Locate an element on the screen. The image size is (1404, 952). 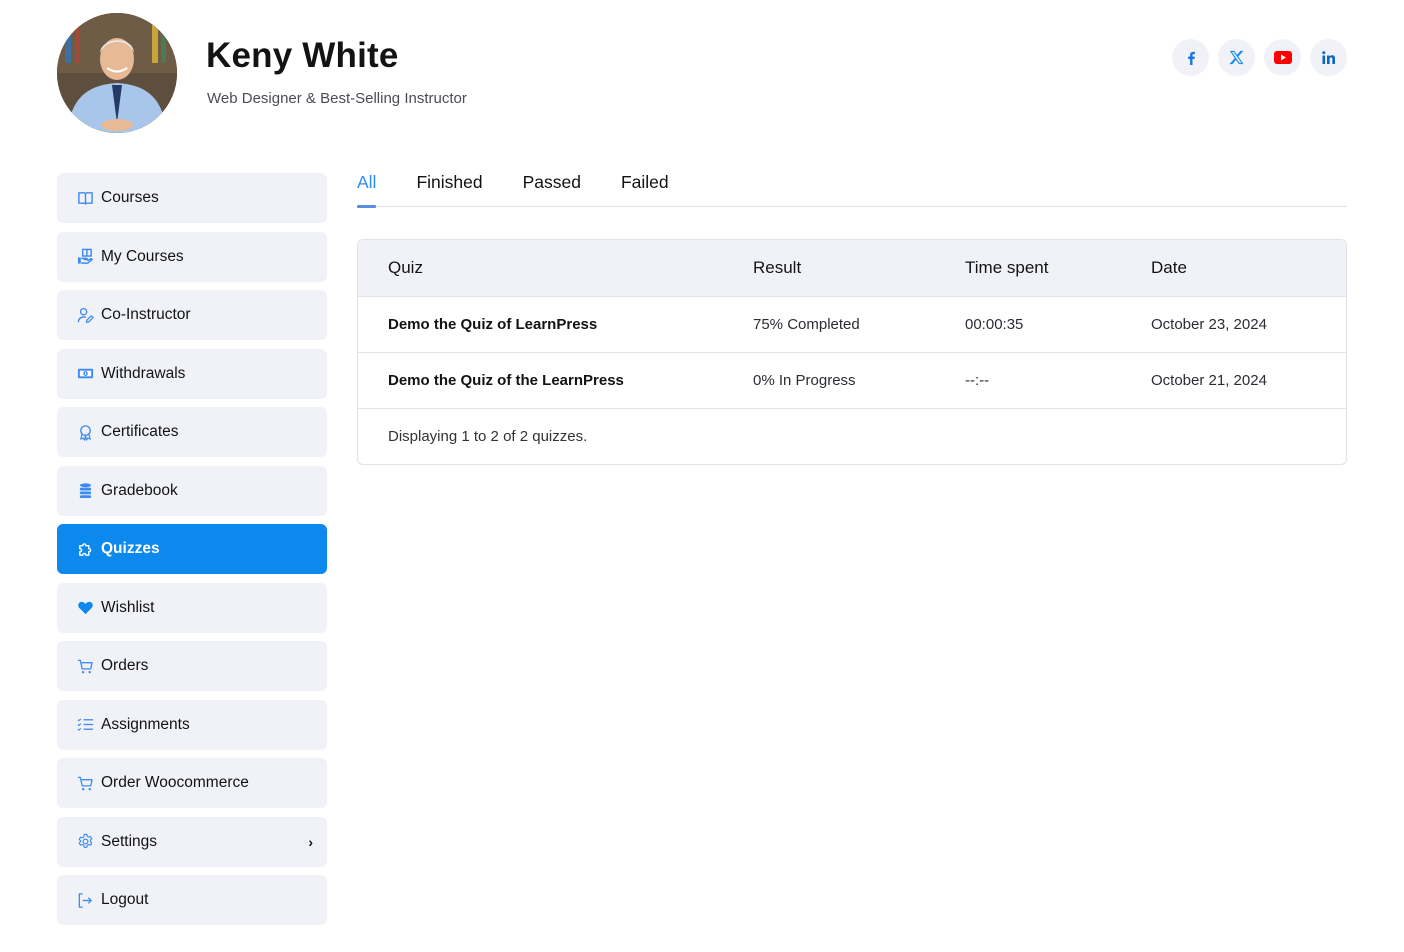
quiz-name: Demo the Quiz of the LearnPress is located at coordinates (555, 380).